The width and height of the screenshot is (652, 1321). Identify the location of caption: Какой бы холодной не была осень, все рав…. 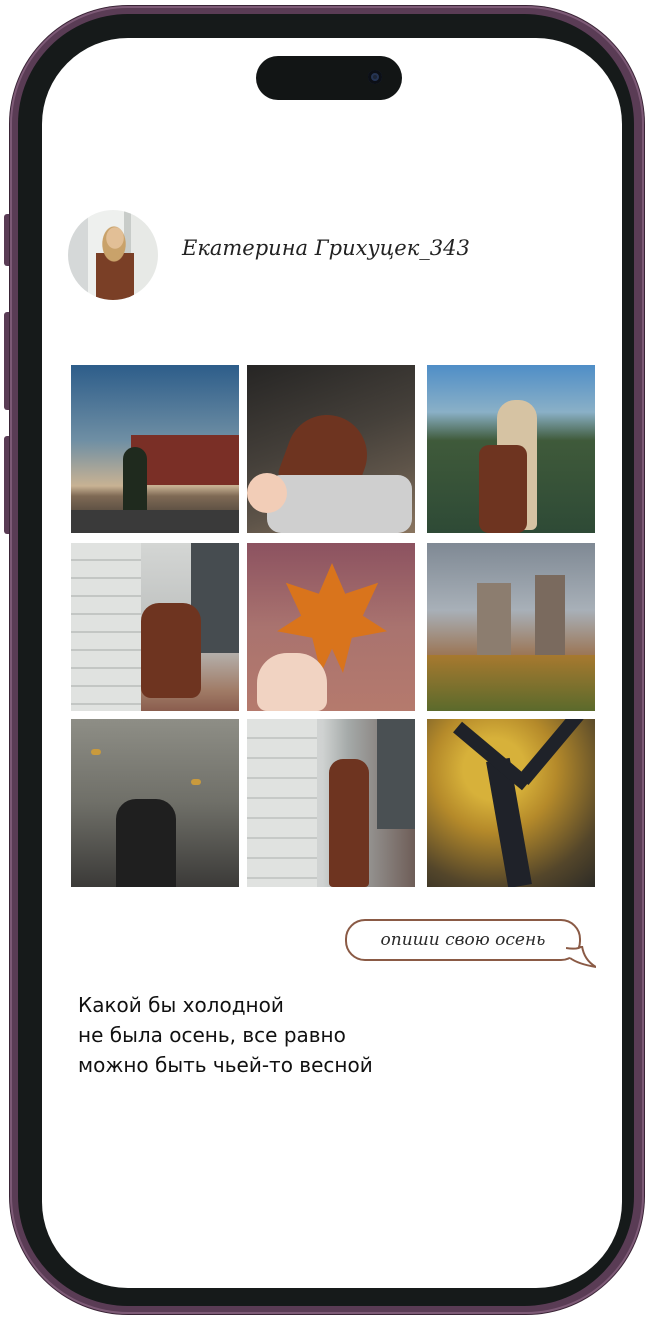
(288, 1035).